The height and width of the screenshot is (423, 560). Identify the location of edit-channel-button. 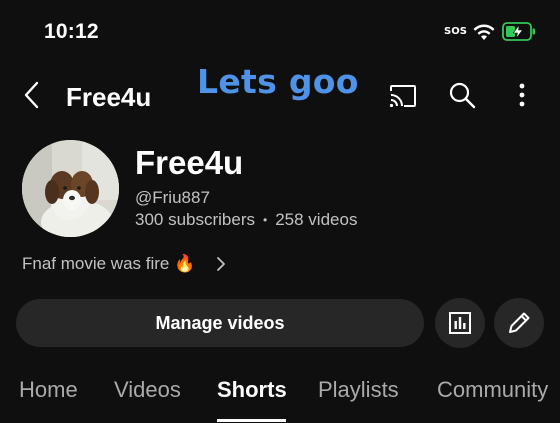
(519, 323).